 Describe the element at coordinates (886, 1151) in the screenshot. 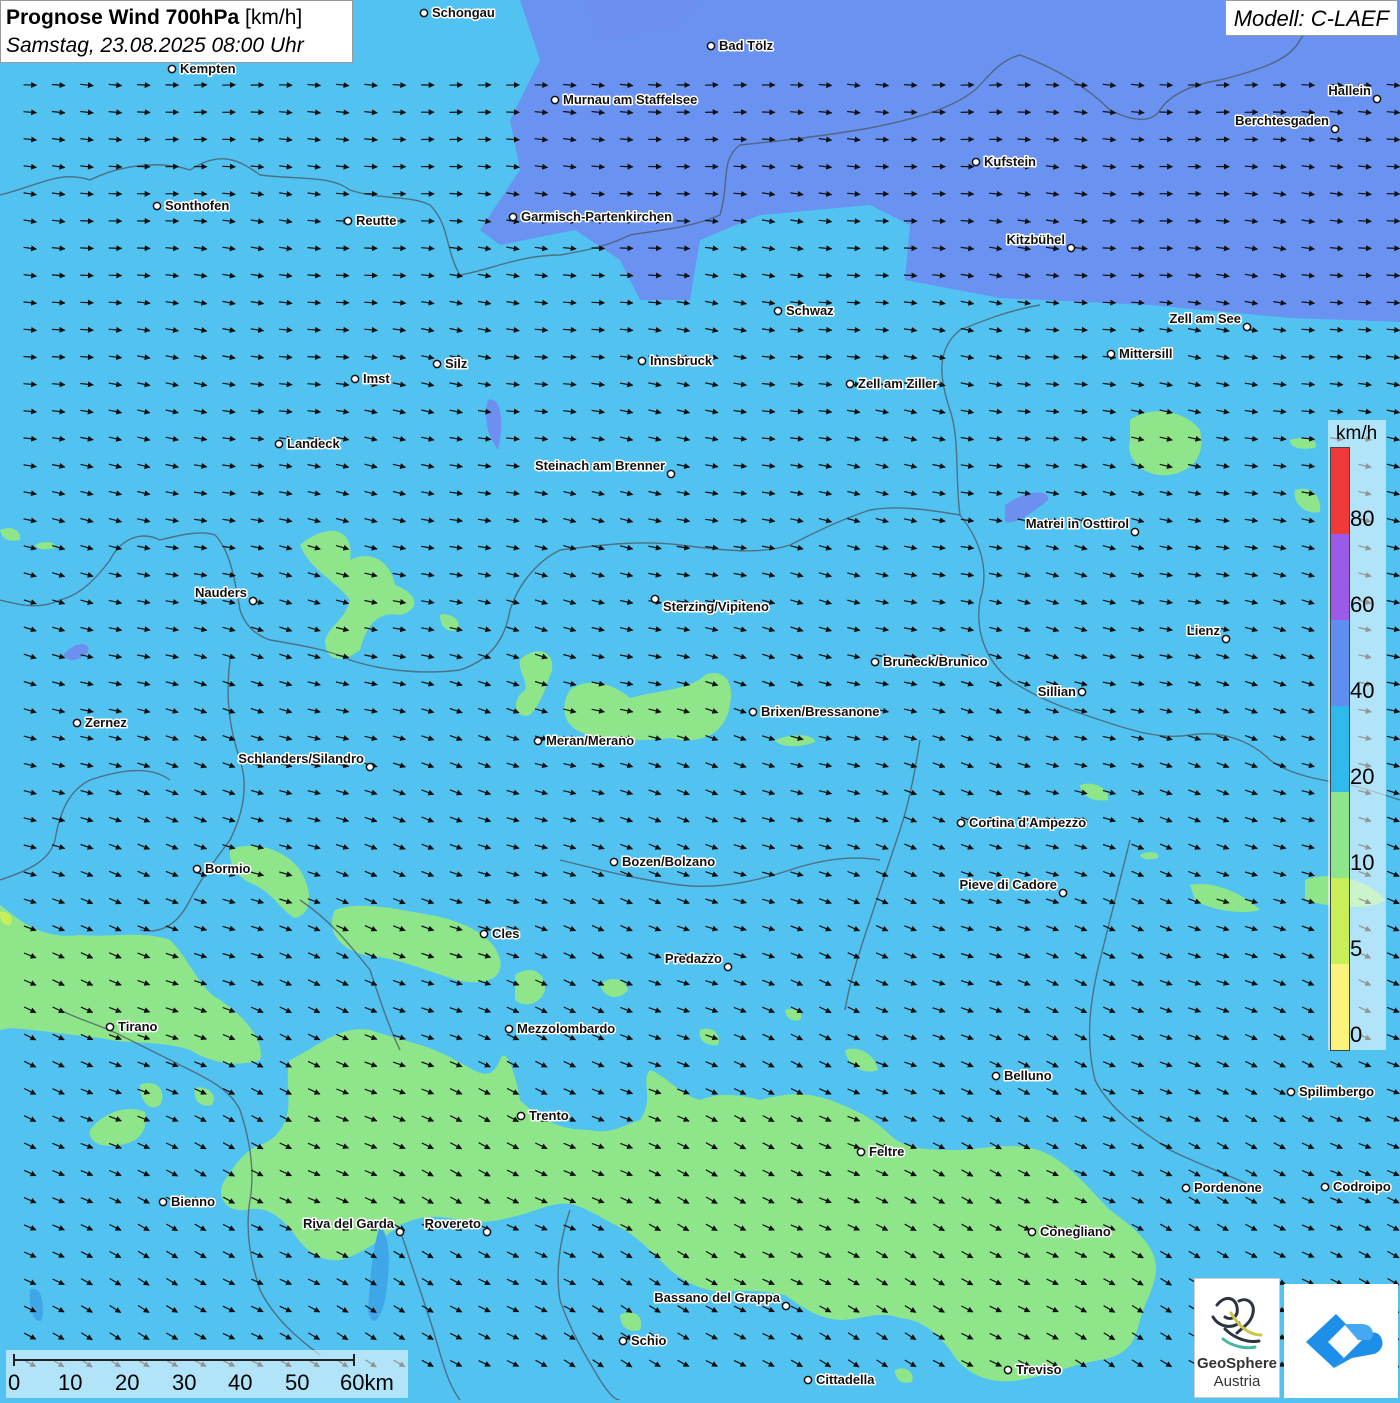

I see `city-label: Feltre` at that location.